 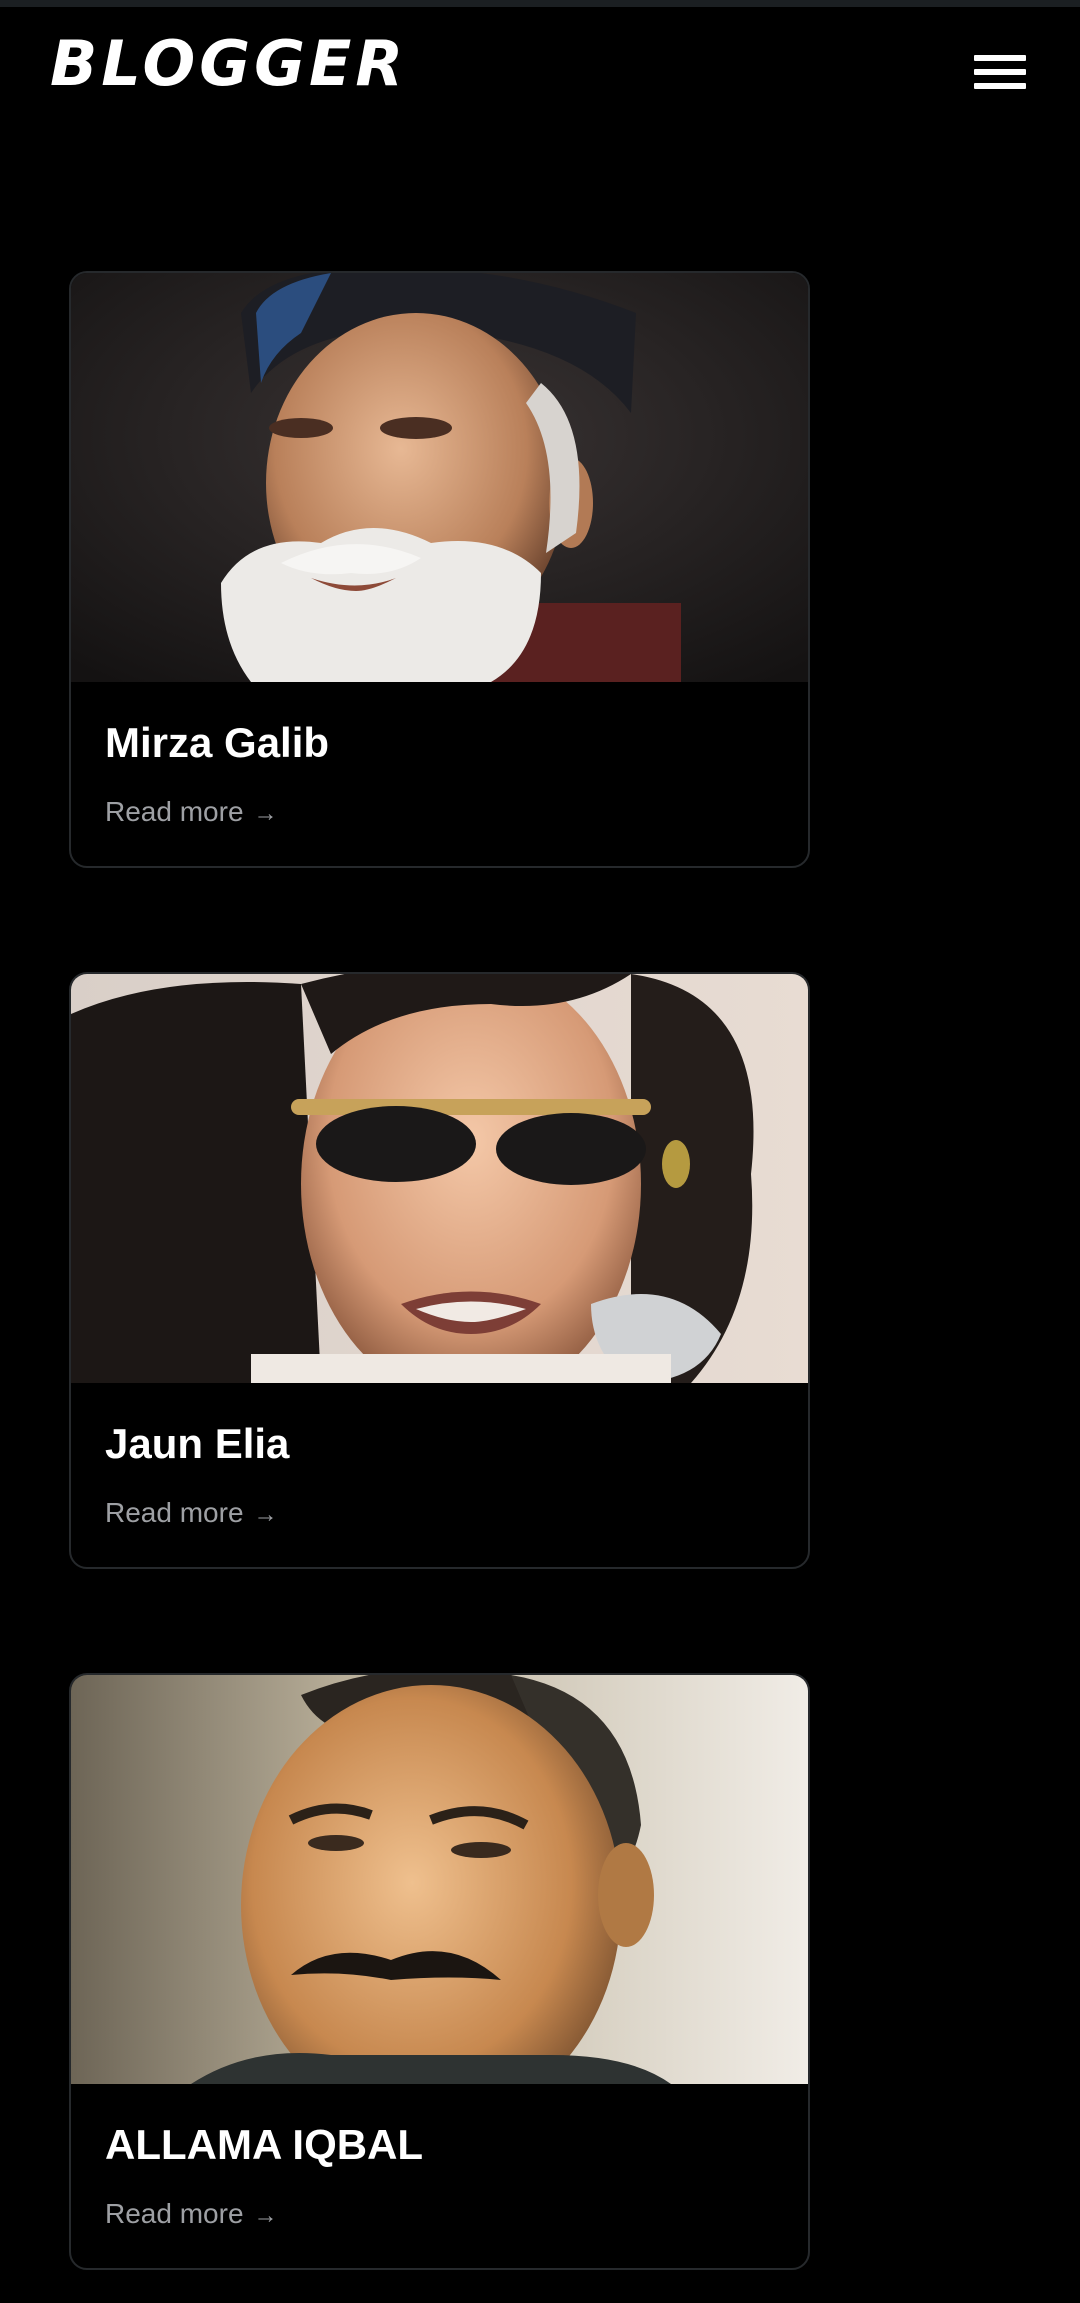 What do you see at coordinates (540, 3) in the screenshot?
I see `status-strip` at bounding box center [540, 3].